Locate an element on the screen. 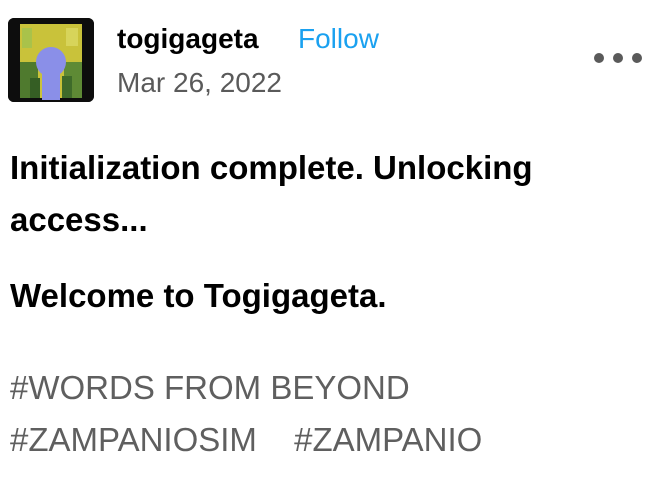 This screenshot has height=499, width=650. follow-button: Follow is located at coordinates (338, 39).